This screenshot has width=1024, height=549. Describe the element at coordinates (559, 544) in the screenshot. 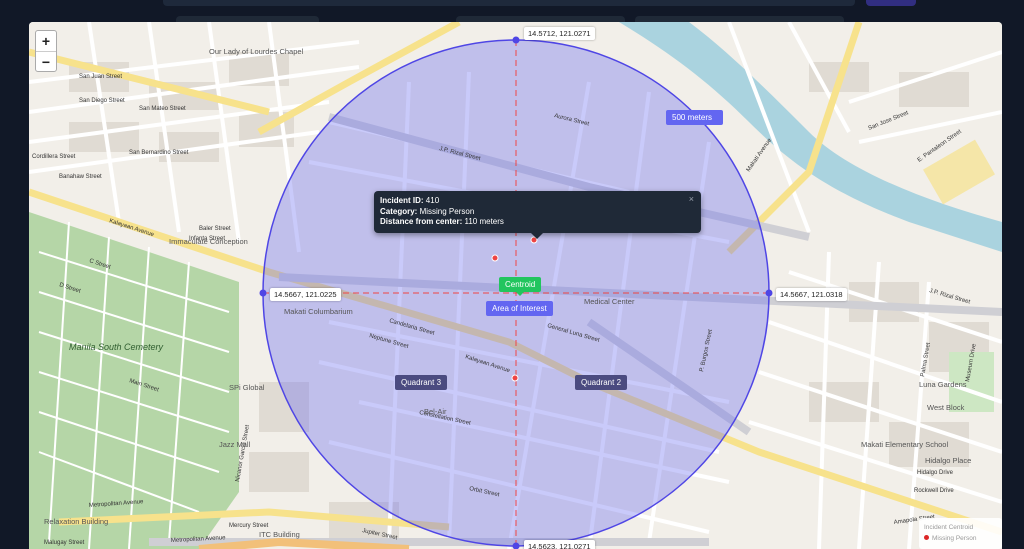

I see `south-coordinate-label: 14.5623, 121.0271` at that location.